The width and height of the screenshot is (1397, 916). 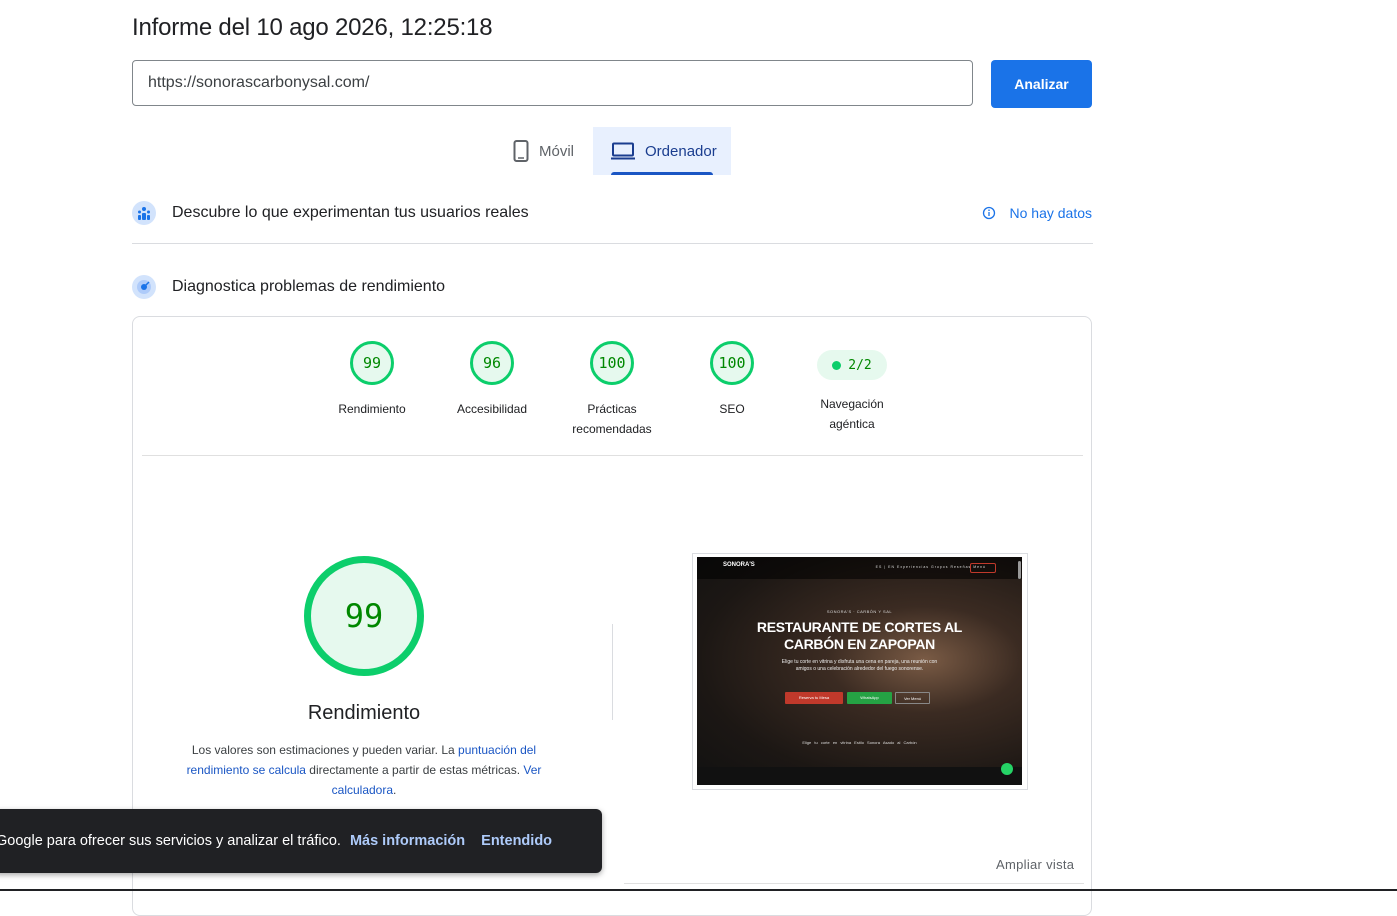 What do you see at coordinates (612, 672) in the screenshot?
I see `vertical-separator` at bounding box center [612, 672].